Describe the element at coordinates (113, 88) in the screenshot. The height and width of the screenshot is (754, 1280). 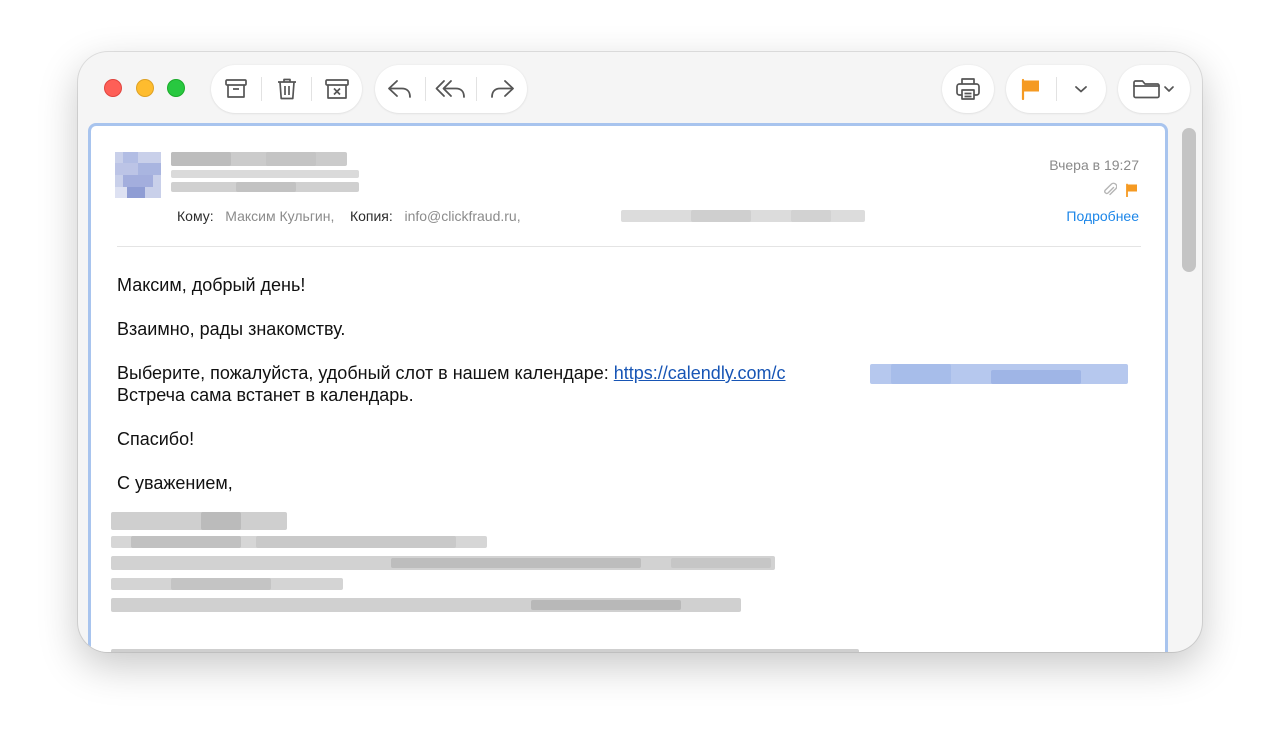
I see `close-window-button` at that location.